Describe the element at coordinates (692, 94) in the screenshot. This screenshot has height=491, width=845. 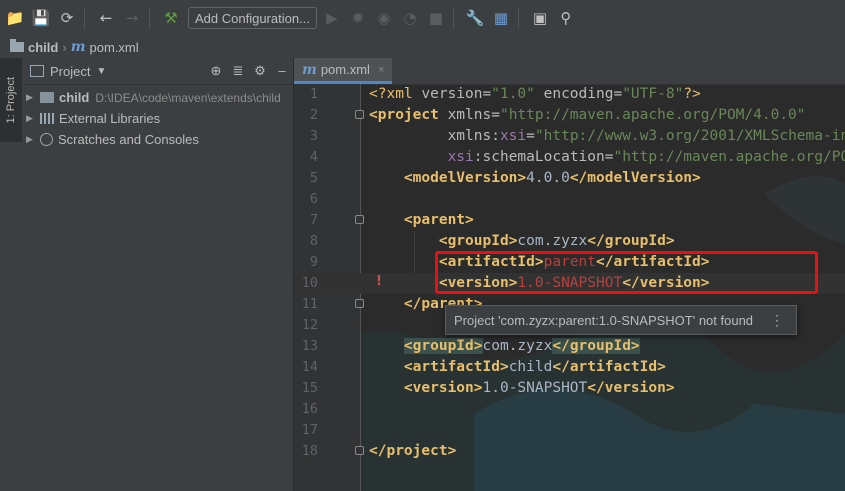
I see `xml-decl-close: ?>` at that location.